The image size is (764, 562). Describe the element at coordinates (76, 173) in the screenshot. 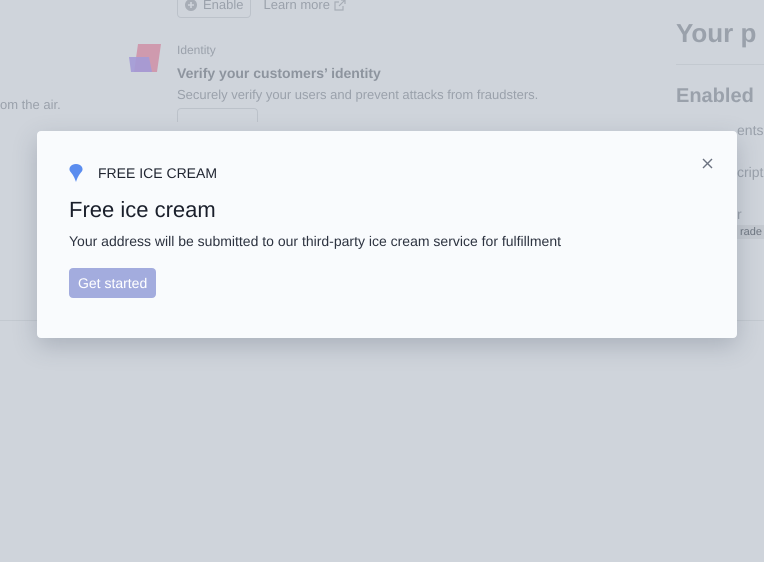

I see `ice-cream-icon` at that location.